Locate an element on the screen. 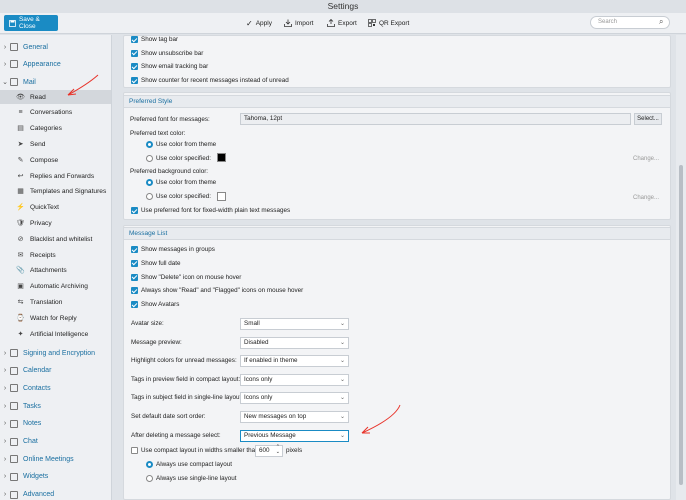 The width and height of the screenshot is (686, 500). sidebar-item-general: › General is located at coordinates (55, 47).